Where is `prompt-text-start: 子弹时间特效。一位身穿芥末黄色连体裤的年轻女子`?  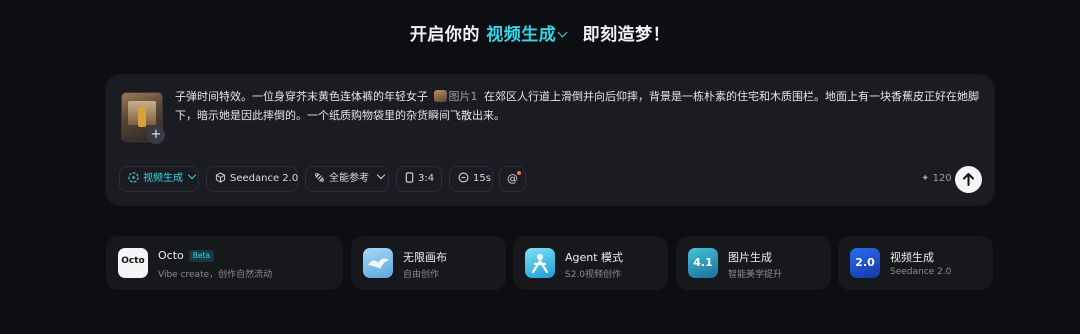
prompt-text-start: 子弹时间特效。一位身穿芥末黄色连体裤的年轻女子 is located at coordinates (301, 96).